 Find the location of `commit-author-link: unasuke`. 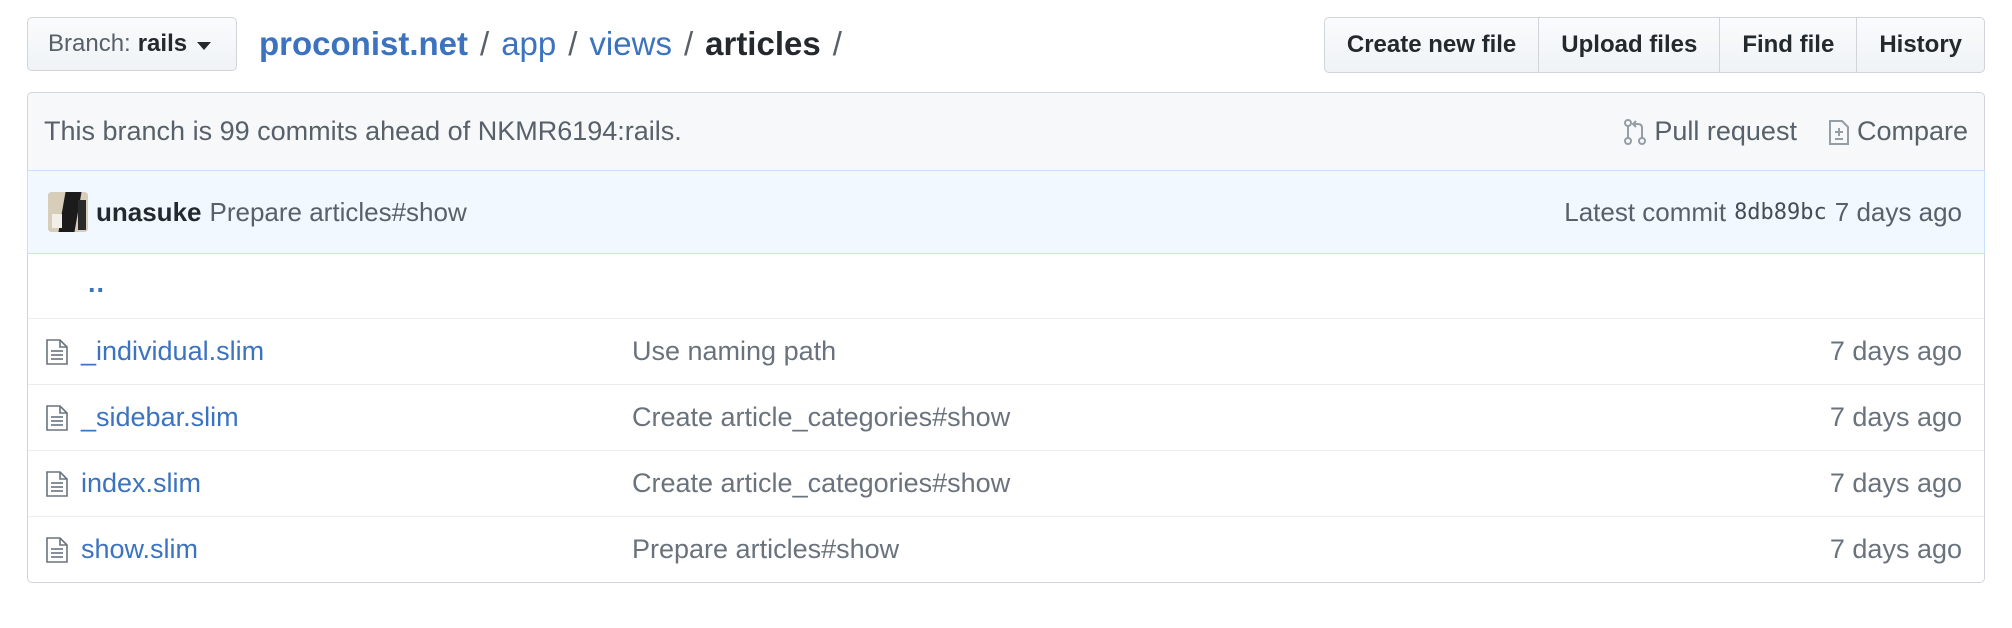

commit-author-link: unasuke is located at coordinates (149, 212).